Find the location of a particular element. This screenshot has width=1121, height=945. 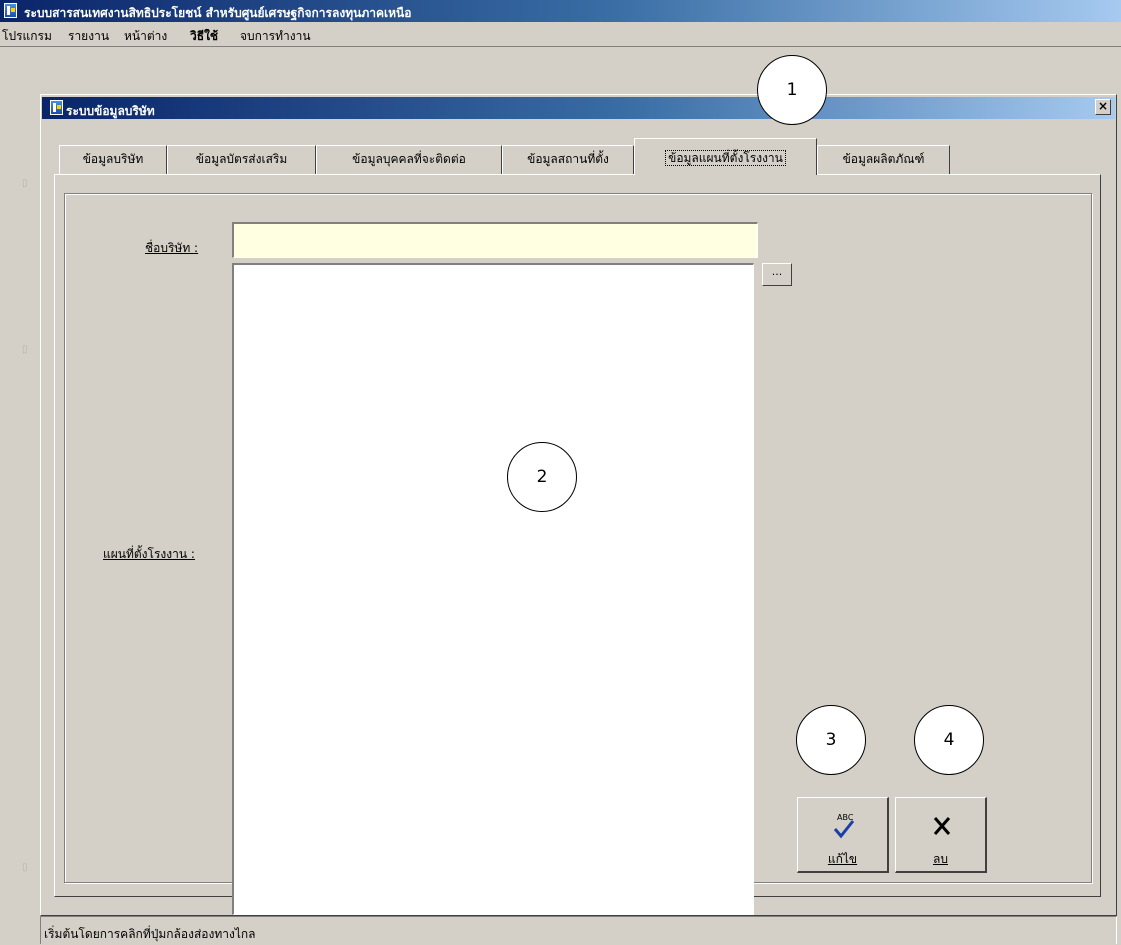

tab-label: ข้อมูลบริษัท is located at coordinates (113, 159).